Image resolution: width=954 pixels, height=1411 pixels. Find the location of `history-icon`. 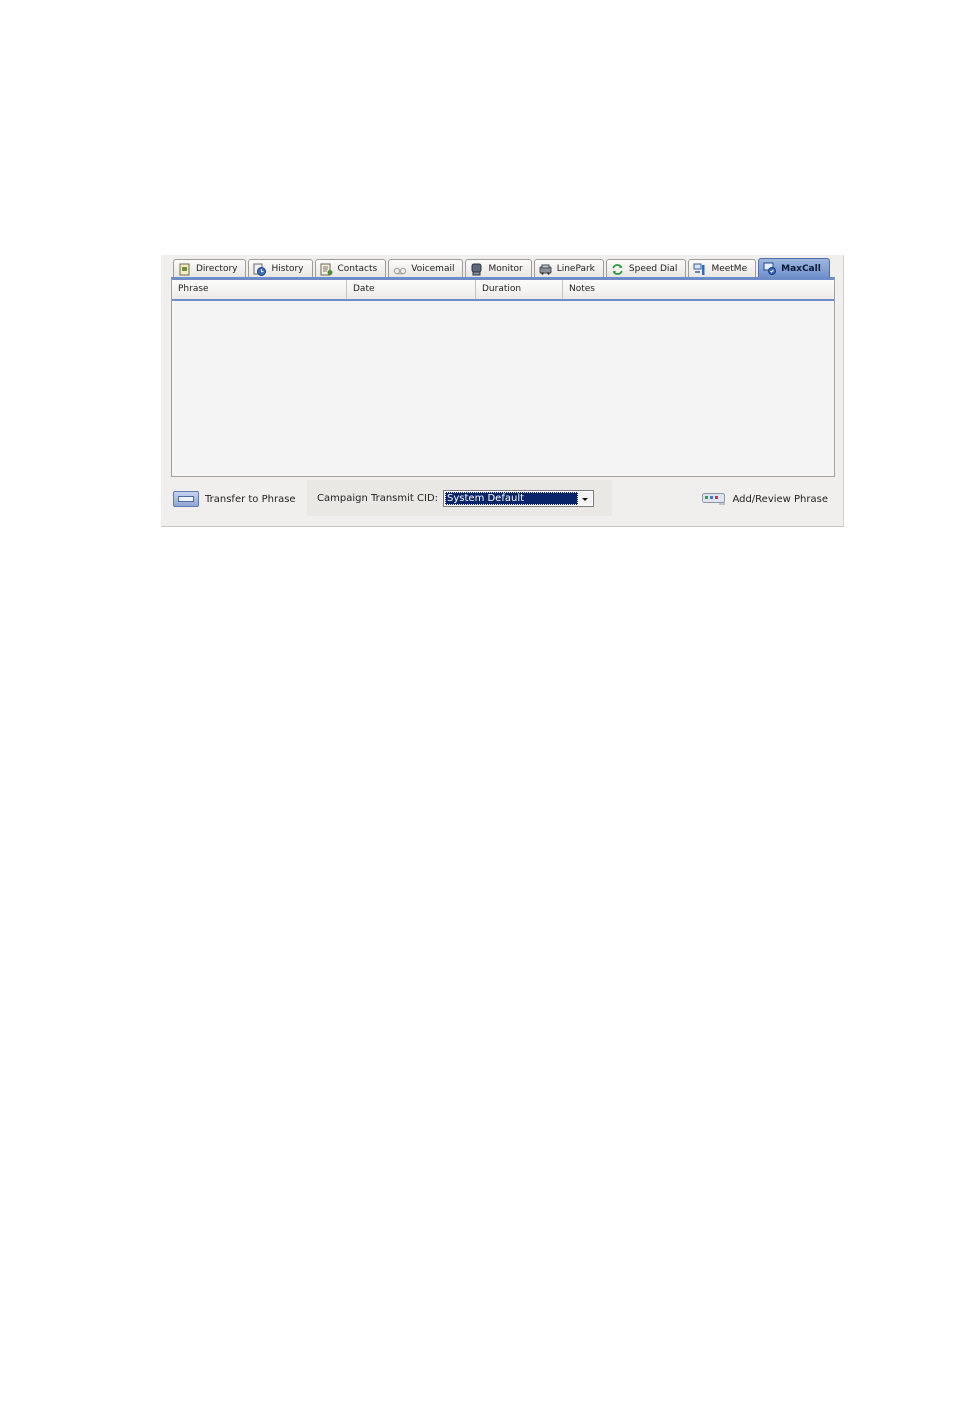

history-icon is located at coordinates (260, 269).